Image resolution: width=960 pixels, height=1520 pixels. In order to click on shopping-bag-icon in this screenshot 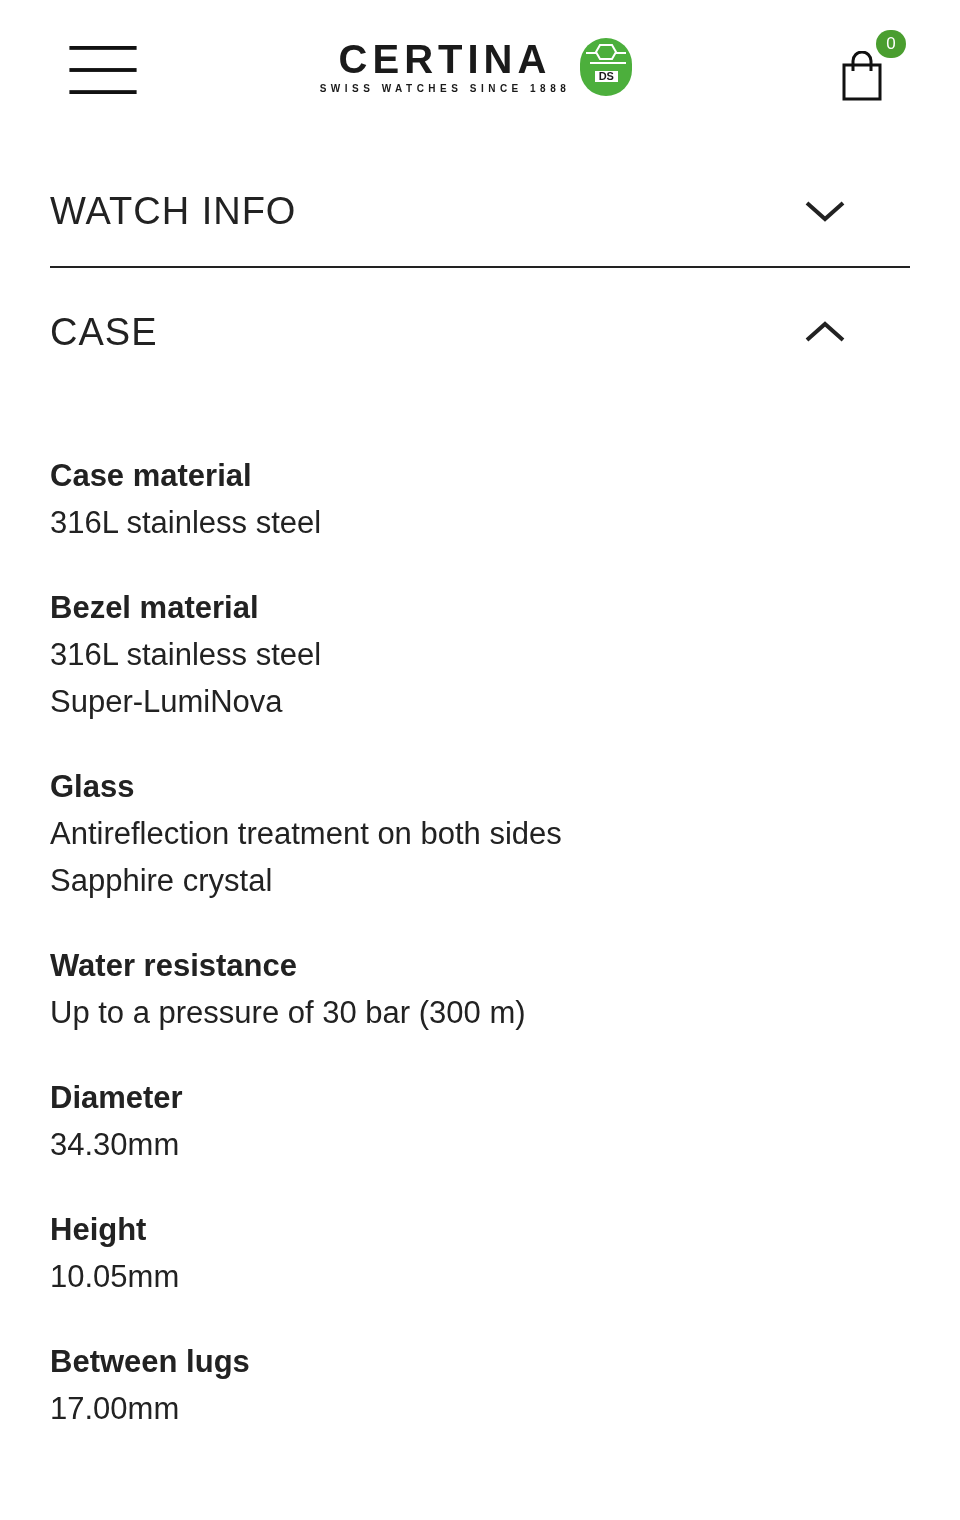, I will do `click(862, 76)`.